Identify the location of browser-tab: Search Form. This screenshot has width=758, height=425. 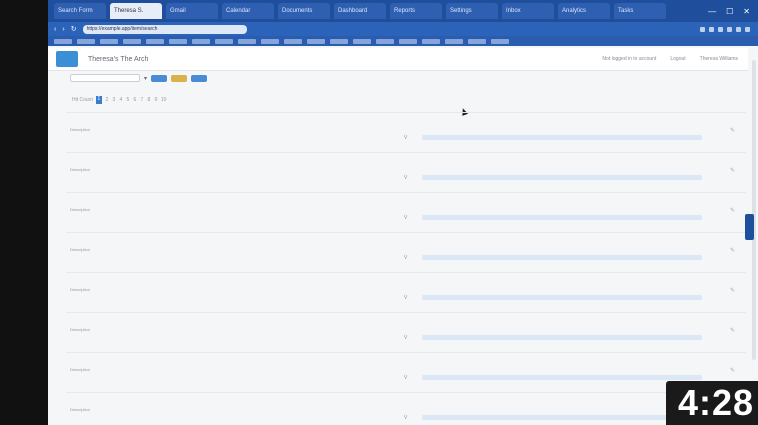
(80, 11).